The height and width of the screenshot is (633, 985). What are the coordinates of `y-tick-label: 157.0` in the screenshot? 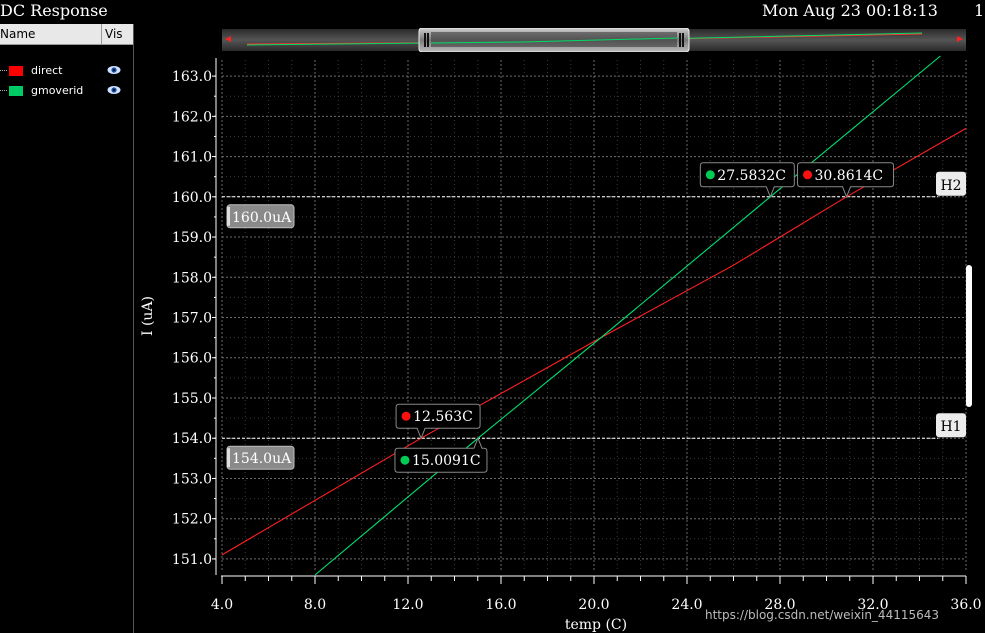 It's located at (192, 319).